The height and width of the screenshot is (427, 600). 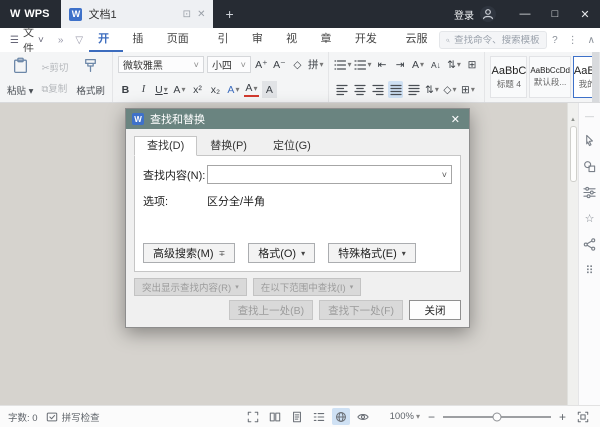 I want to click on user-avatar-icon, so click(x=488, y=14).